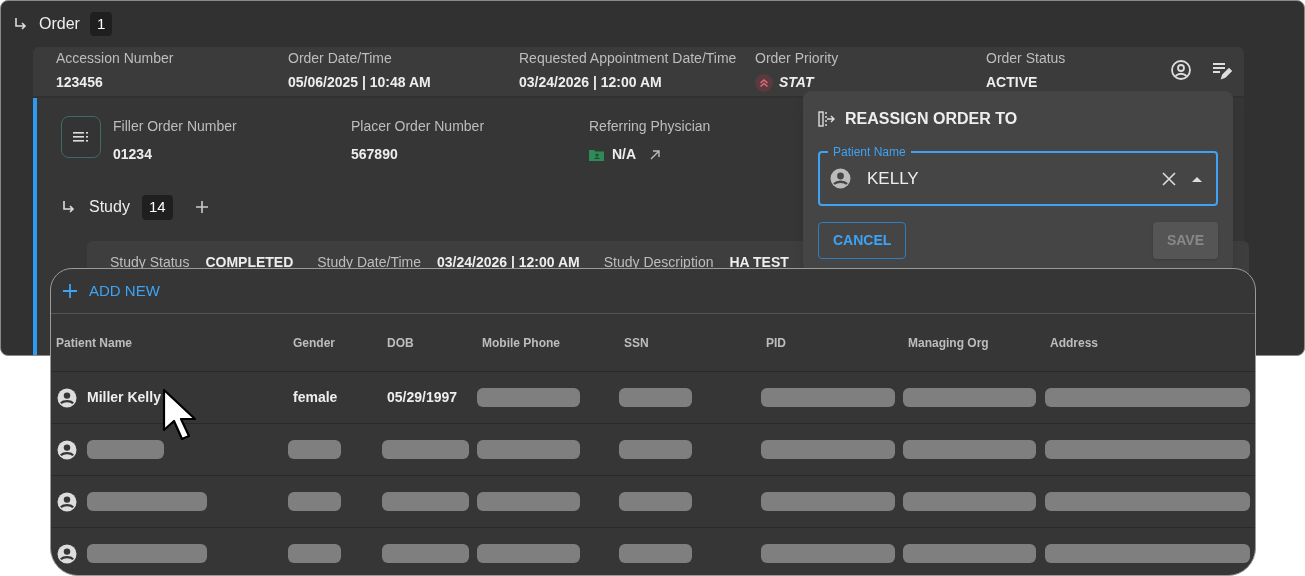 The width and height of the screenshot is (1305, 576). What do you see at coordinates (418, 126) in the screenshot?
I see `field-label: Placer Order Number` at bounding box center [418, 126].